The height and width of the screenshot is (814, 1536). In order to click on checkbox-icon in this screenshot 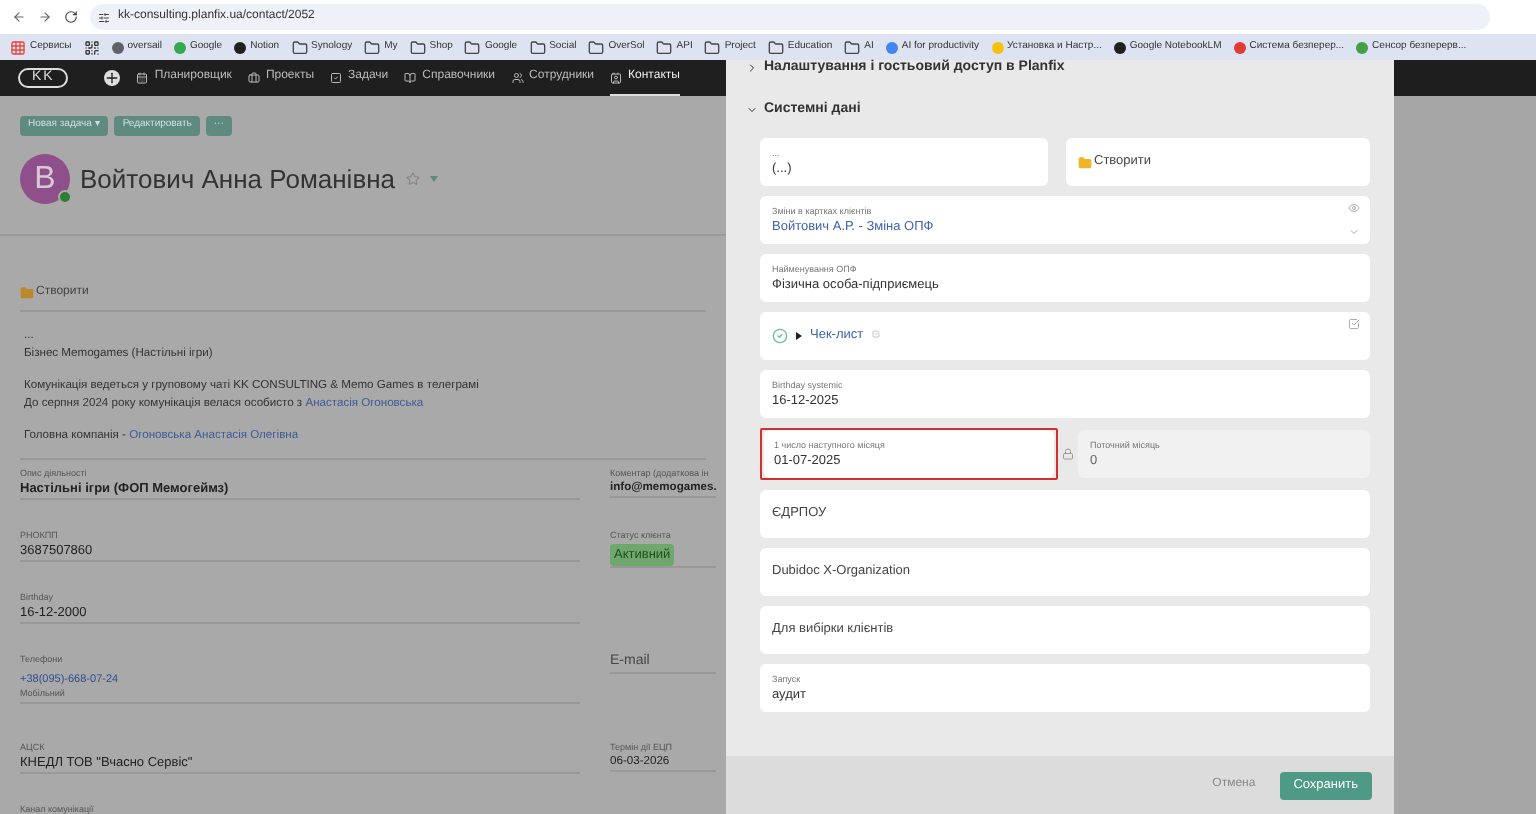, I will do `click(336, 77)`.